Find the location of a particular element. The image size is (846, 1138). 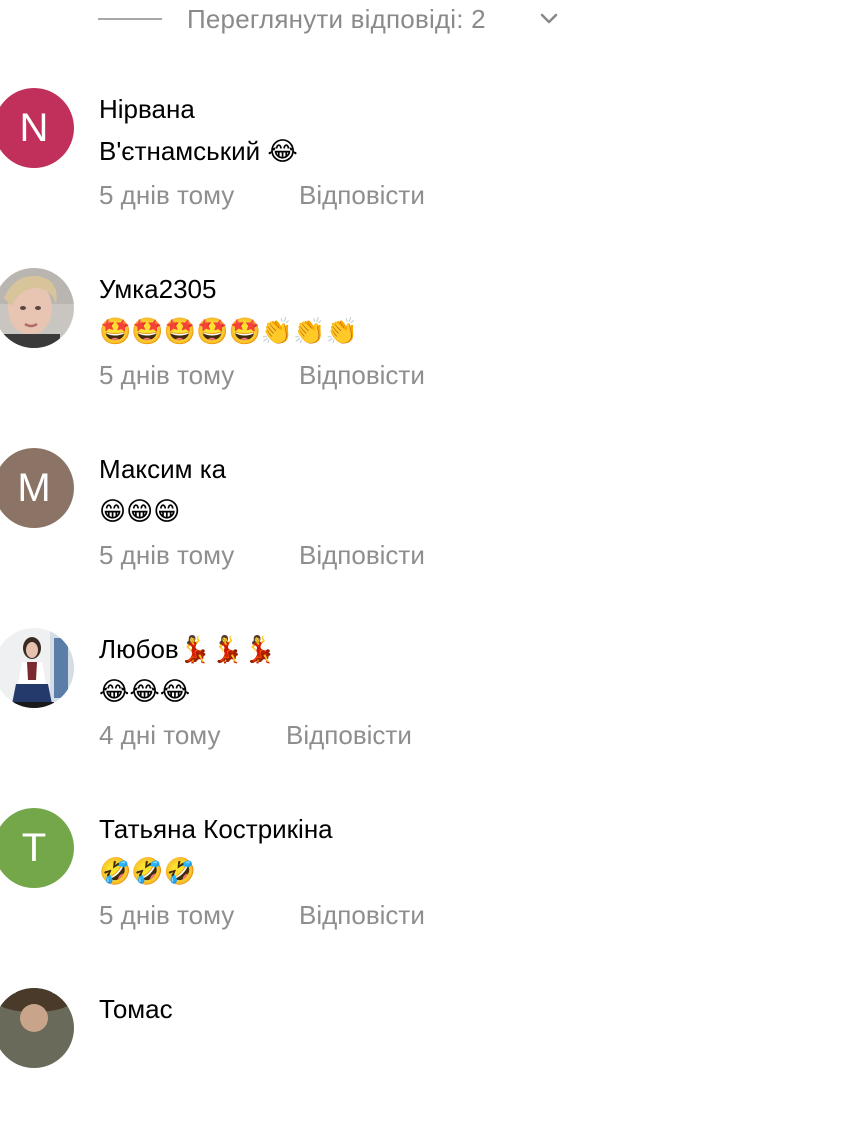

avatar-letter: T is located at coordinates (34, 847).